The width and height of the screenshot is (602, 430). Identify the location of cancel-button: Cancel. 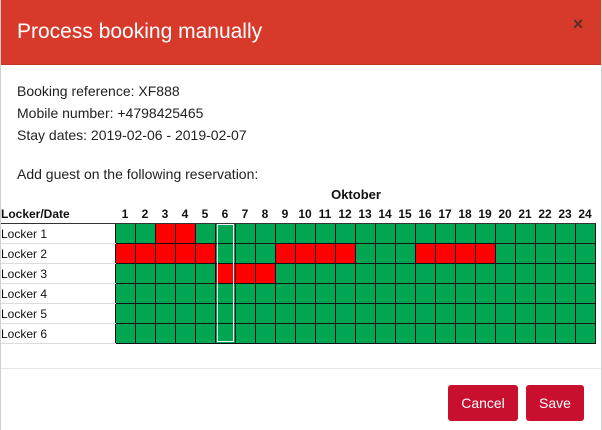
(483, 403).